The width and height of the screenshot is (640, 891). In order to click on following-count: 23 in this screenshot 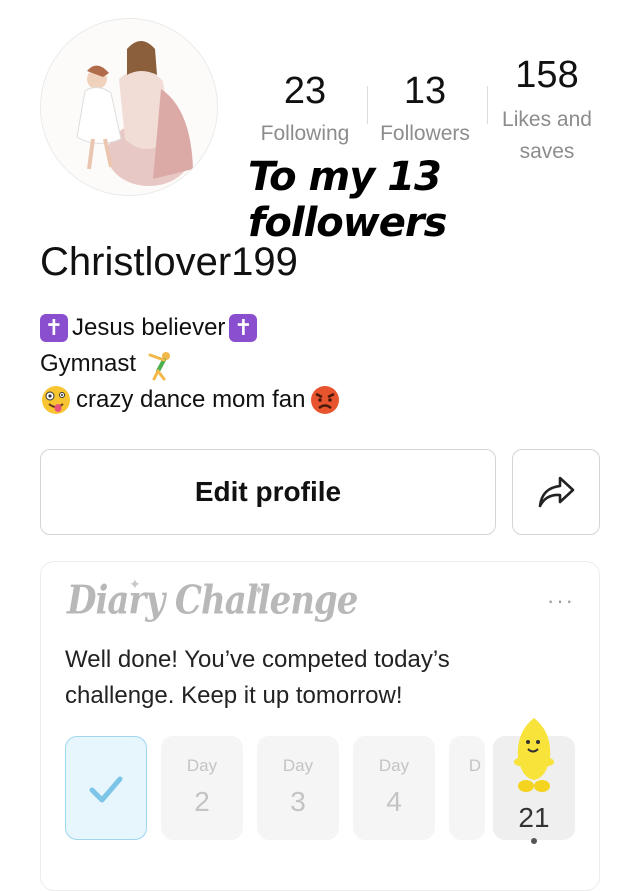, I will do `click(305, 91)`.